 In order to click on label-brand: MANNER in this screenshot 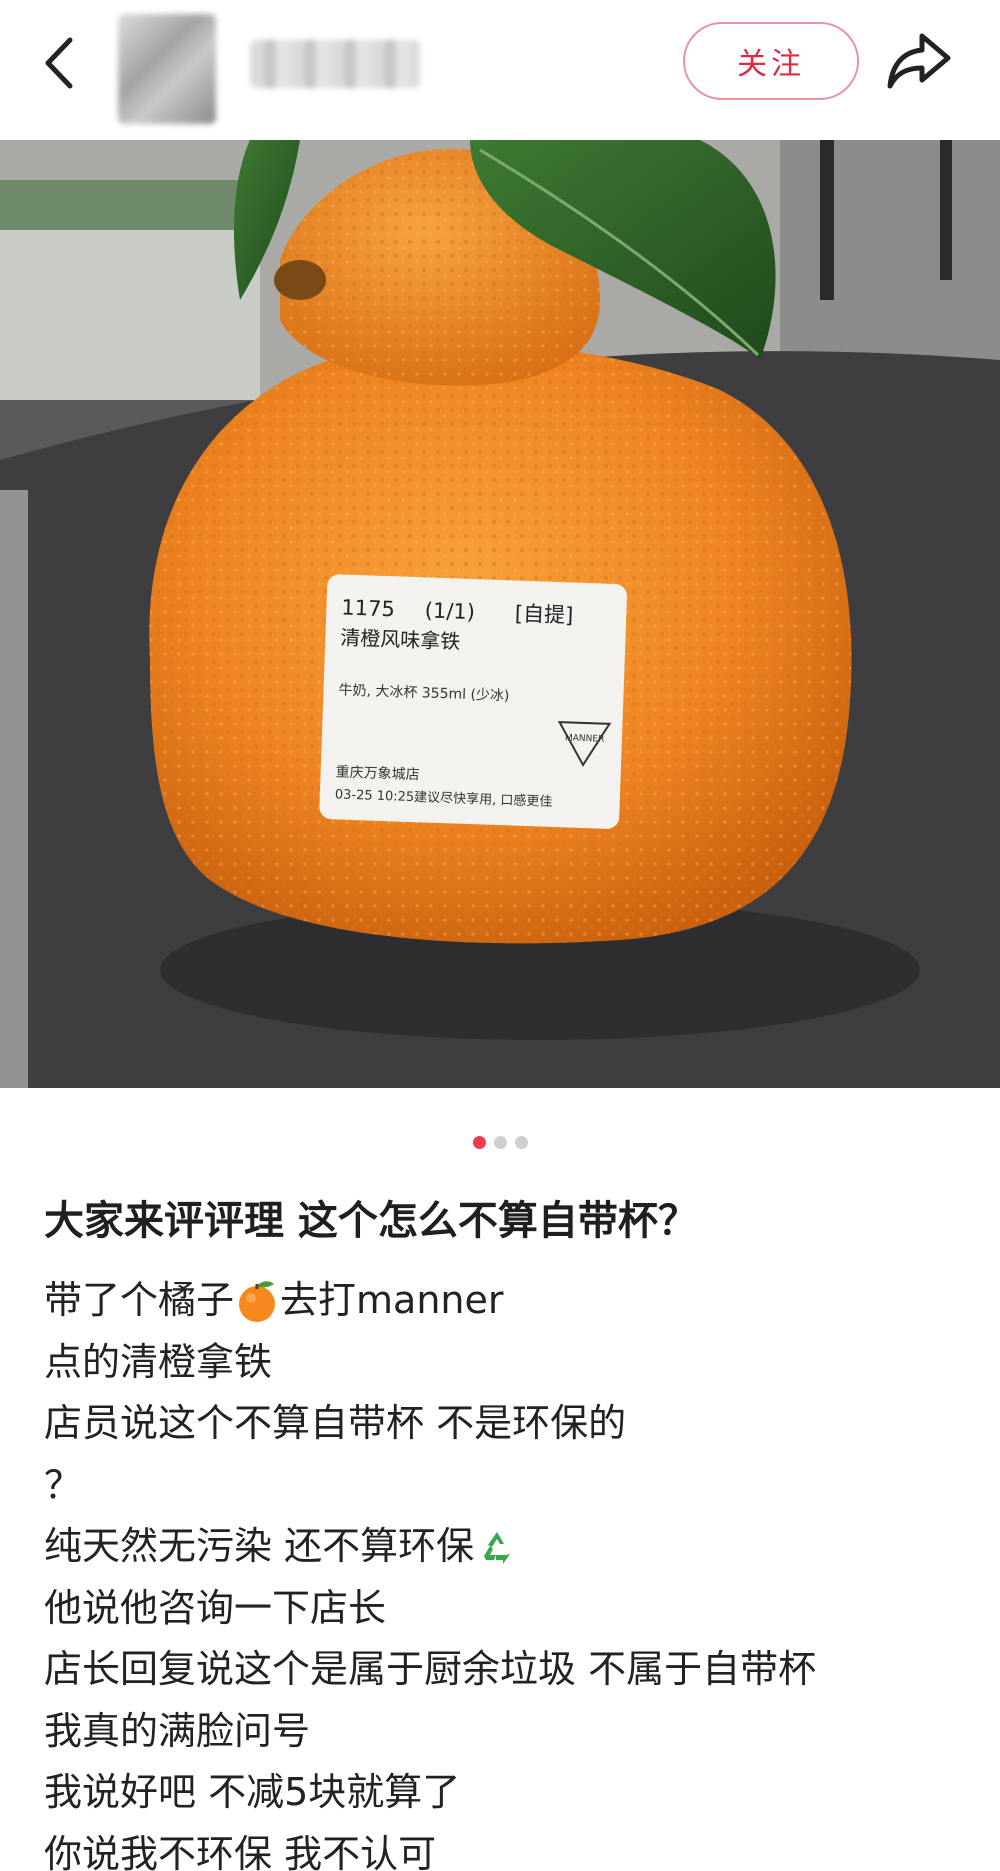, I will do `click(585, 738)`.